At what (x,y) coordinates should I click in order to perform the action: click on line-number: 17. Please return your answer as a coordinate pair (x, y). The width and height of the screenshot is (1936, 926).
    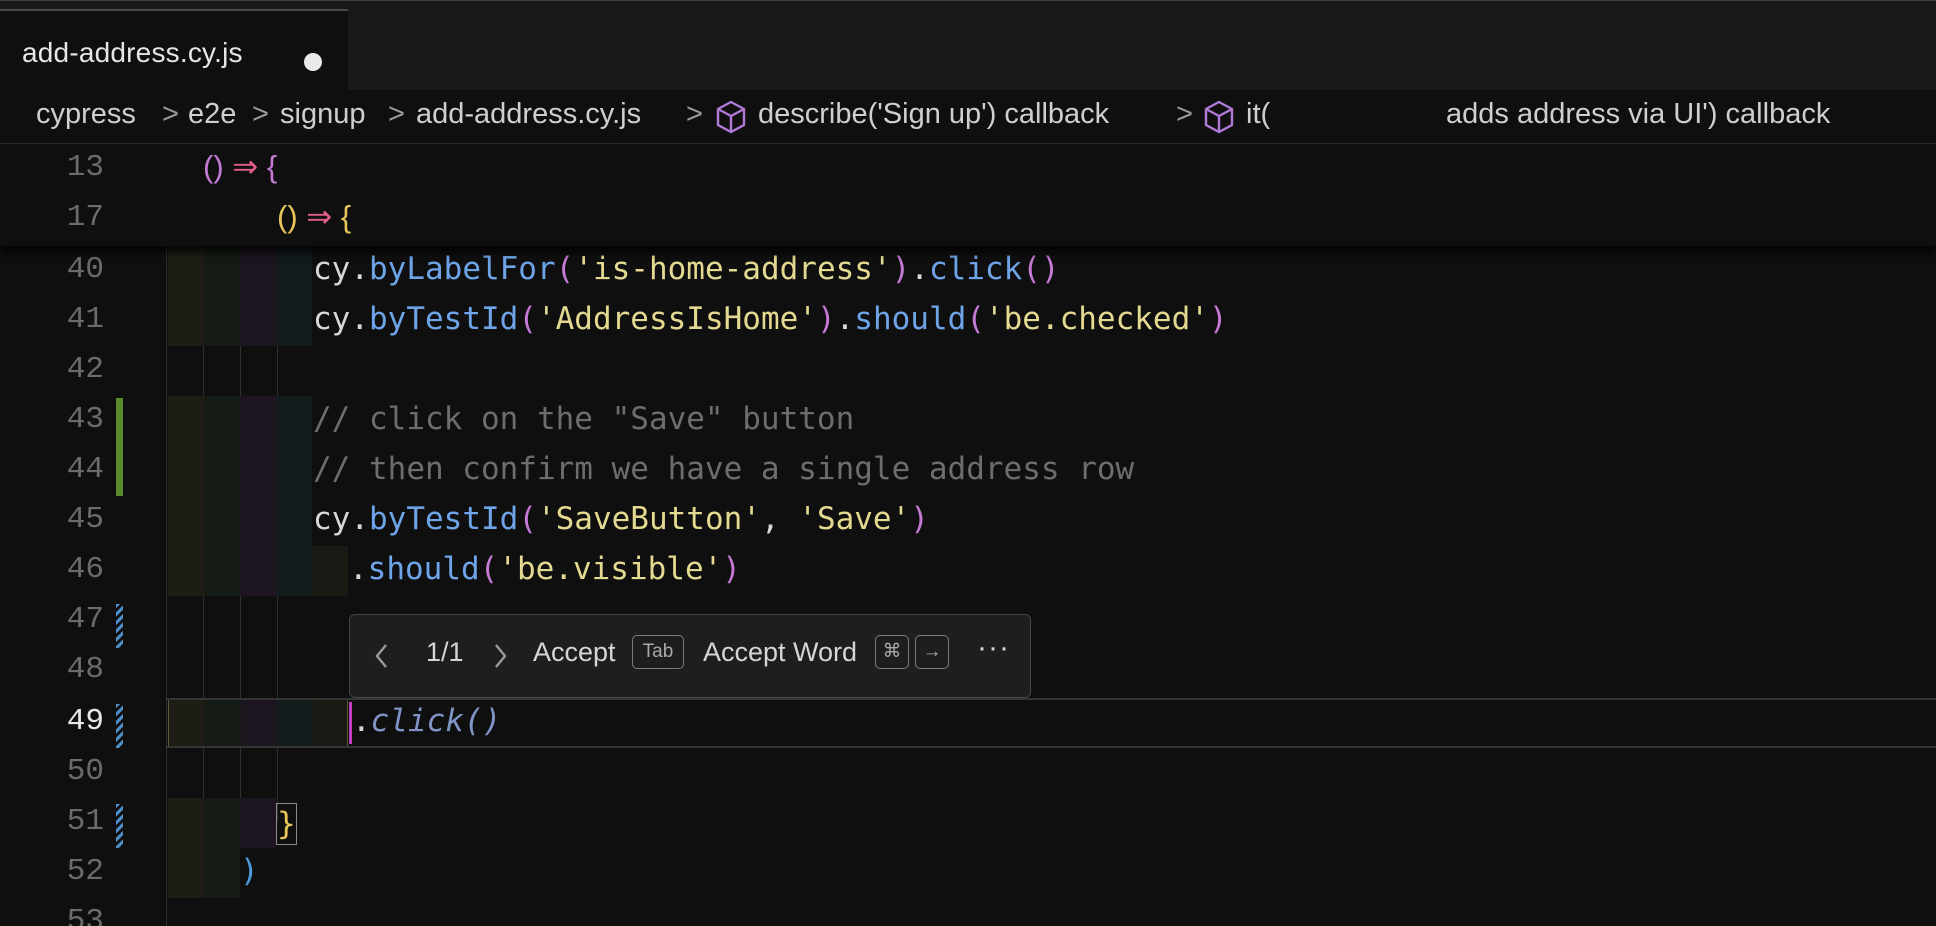
    Looking at the image, I should click on (85, 217).